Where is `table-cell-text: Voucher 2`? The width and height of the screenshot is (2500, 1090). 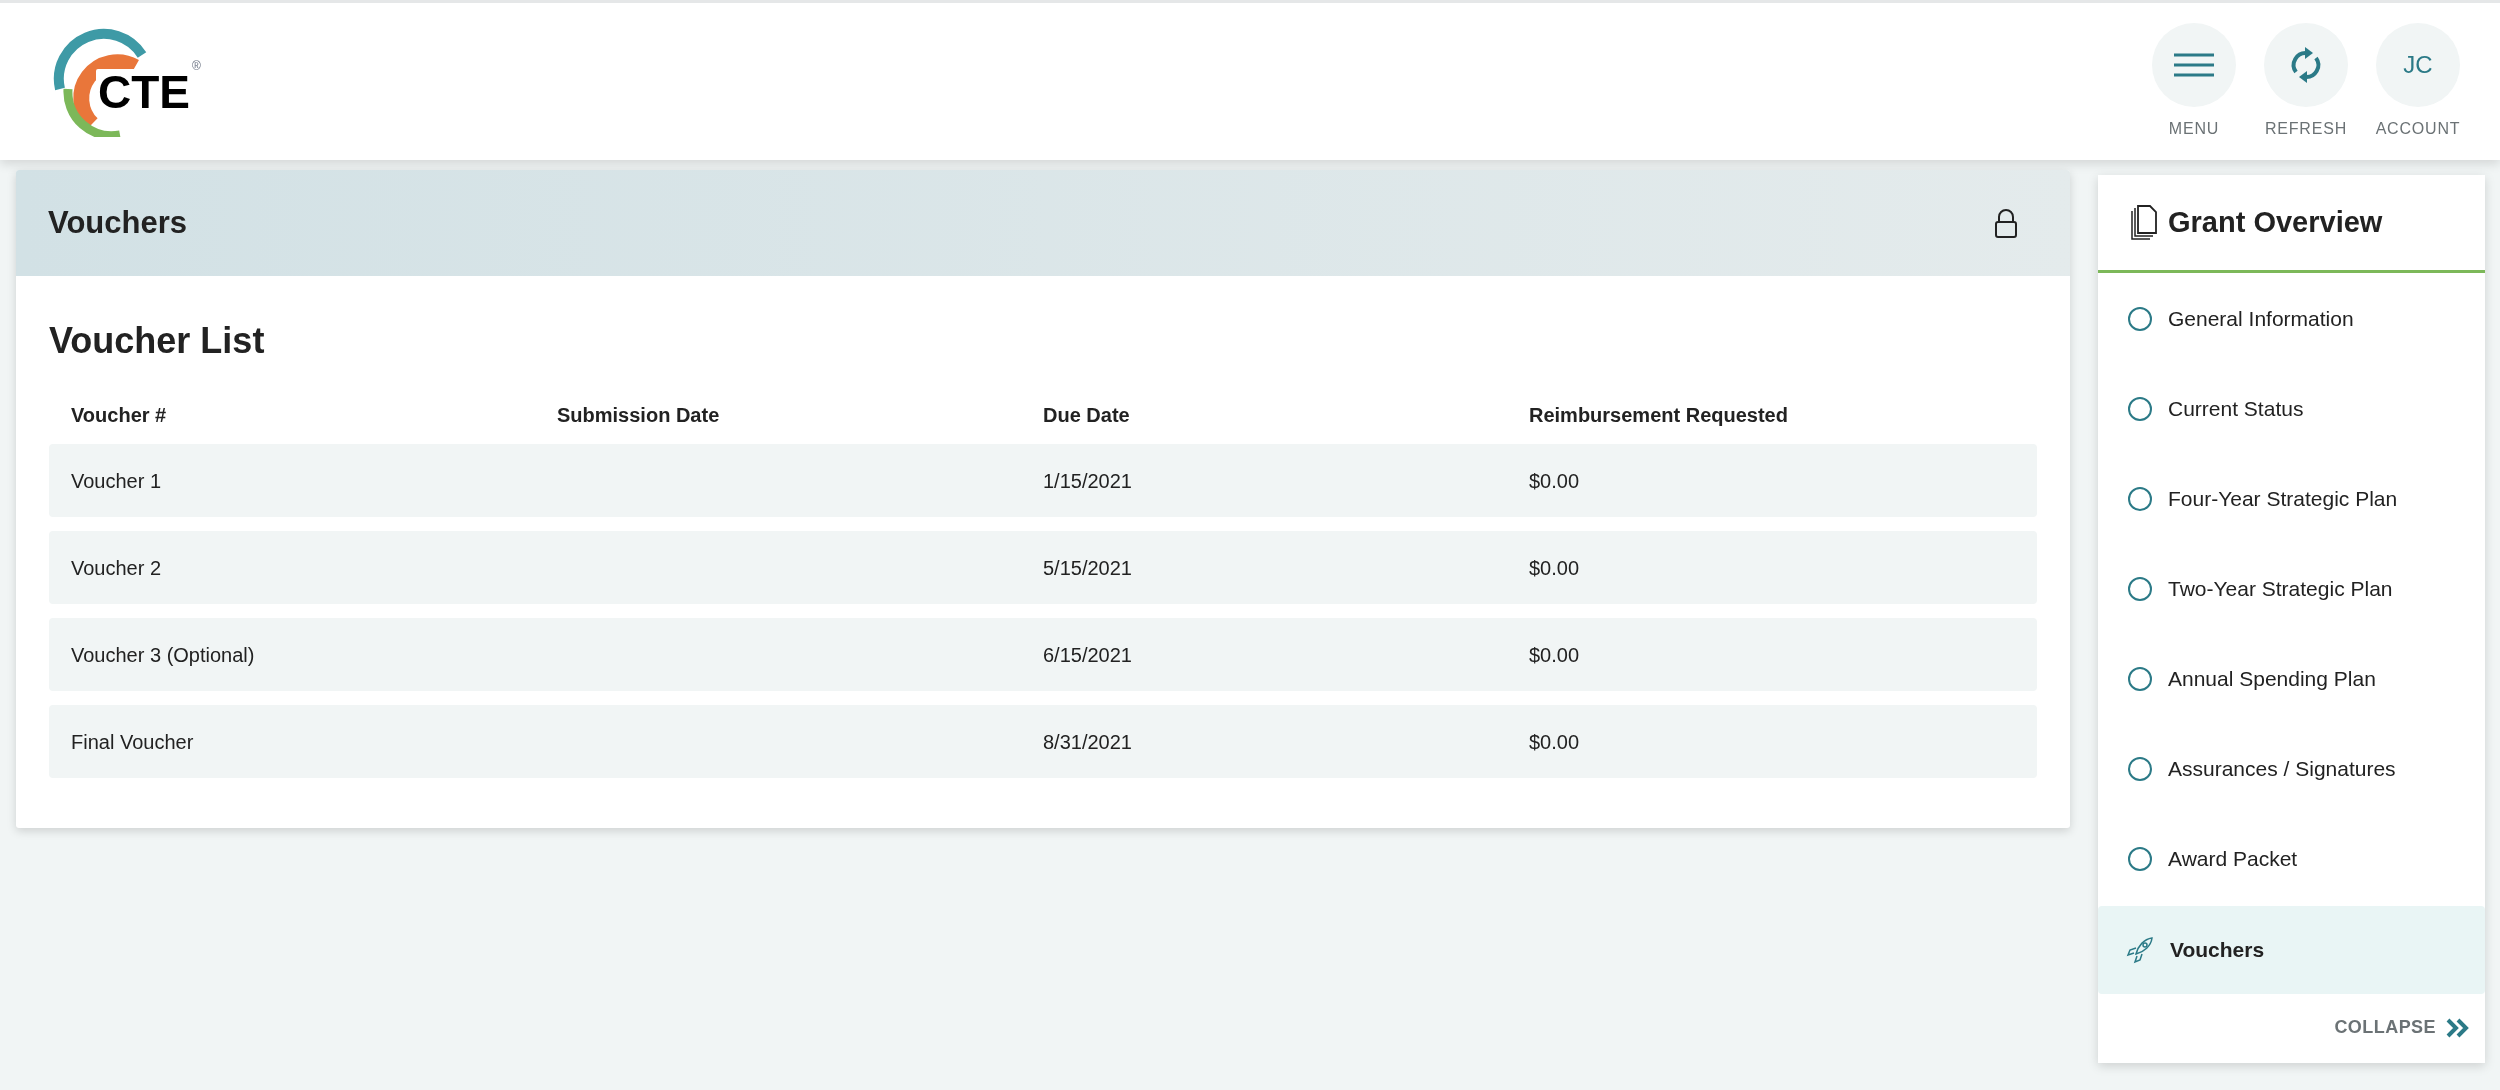
table-cell-text: Voucher 2 is located at coordinates (117, 568).